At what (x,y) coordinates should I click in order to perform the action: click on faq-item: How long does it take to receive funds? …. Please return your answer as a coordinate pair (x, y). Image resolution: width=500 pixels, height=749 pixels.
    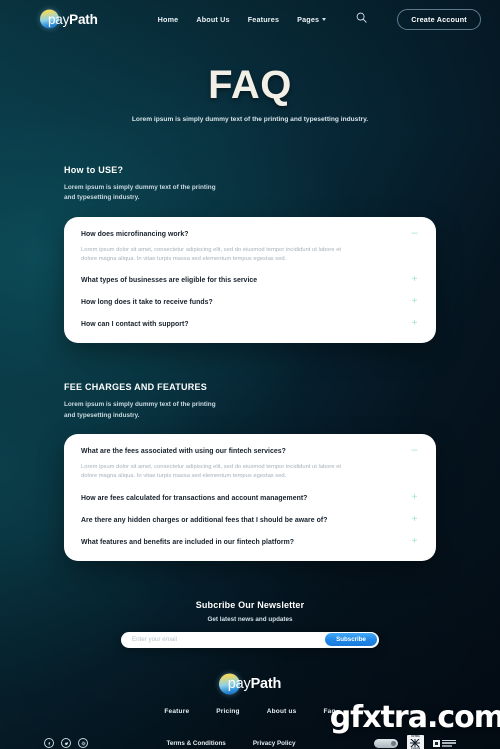
    Looking at the image, I should click on (250, 297).